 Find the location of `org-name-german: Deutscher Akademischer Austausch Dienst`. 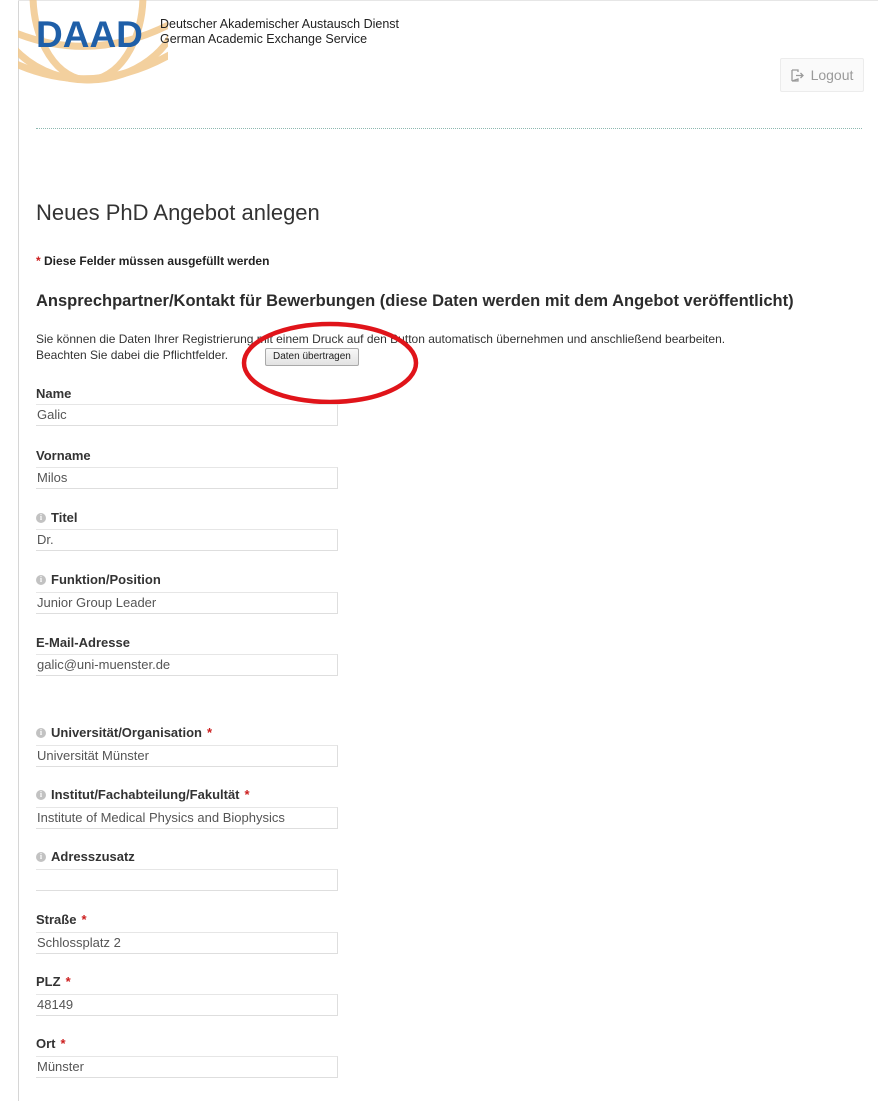

org-name-german: Deutscher Akademischer Austausch Dienst is located at coordinates (280, 24).